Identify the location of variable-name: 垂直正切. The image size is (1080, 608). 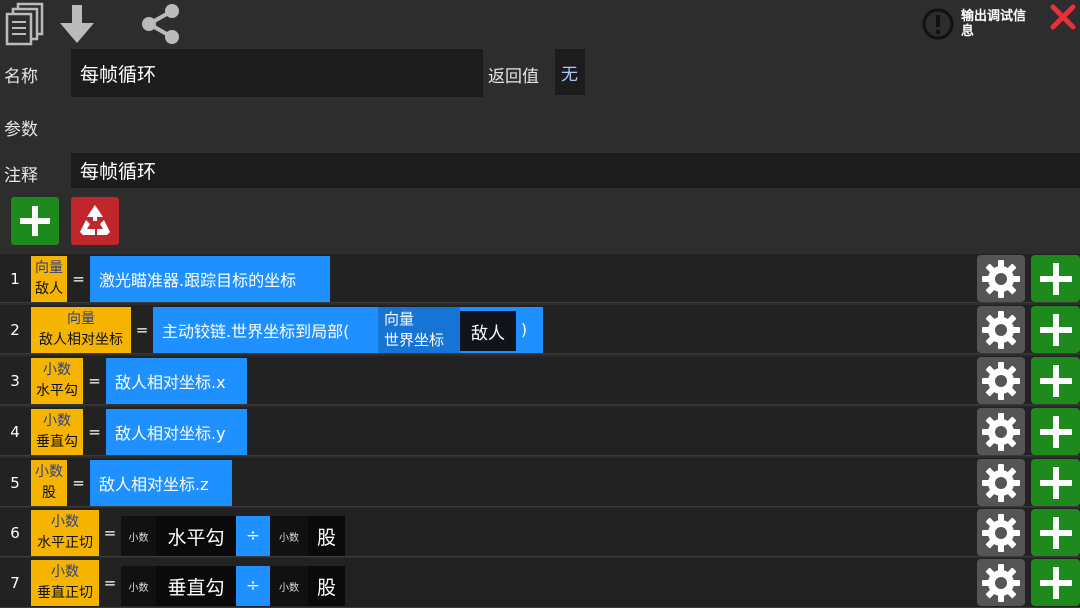
(65, 593).